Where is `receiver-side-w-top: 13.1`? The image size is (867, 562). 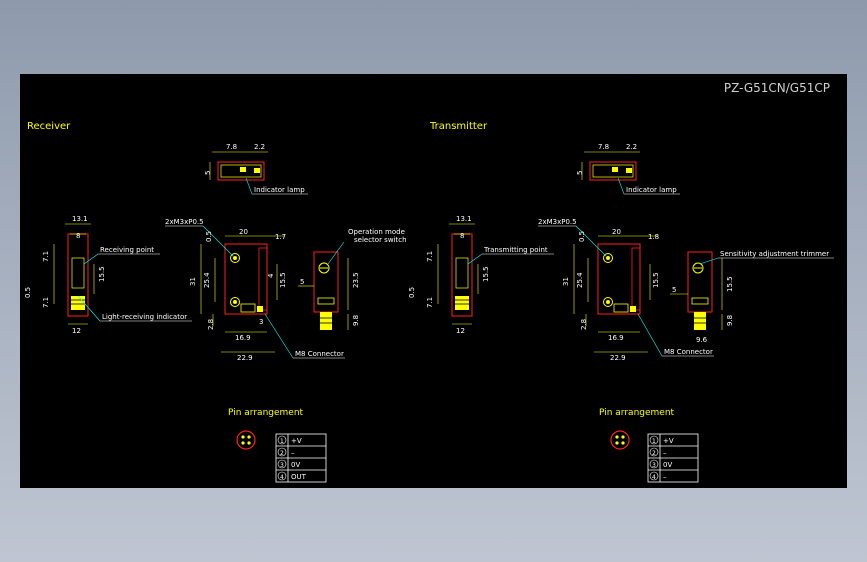
receiver-side-w-top: 13.1 is located at coordinates (80, 219).